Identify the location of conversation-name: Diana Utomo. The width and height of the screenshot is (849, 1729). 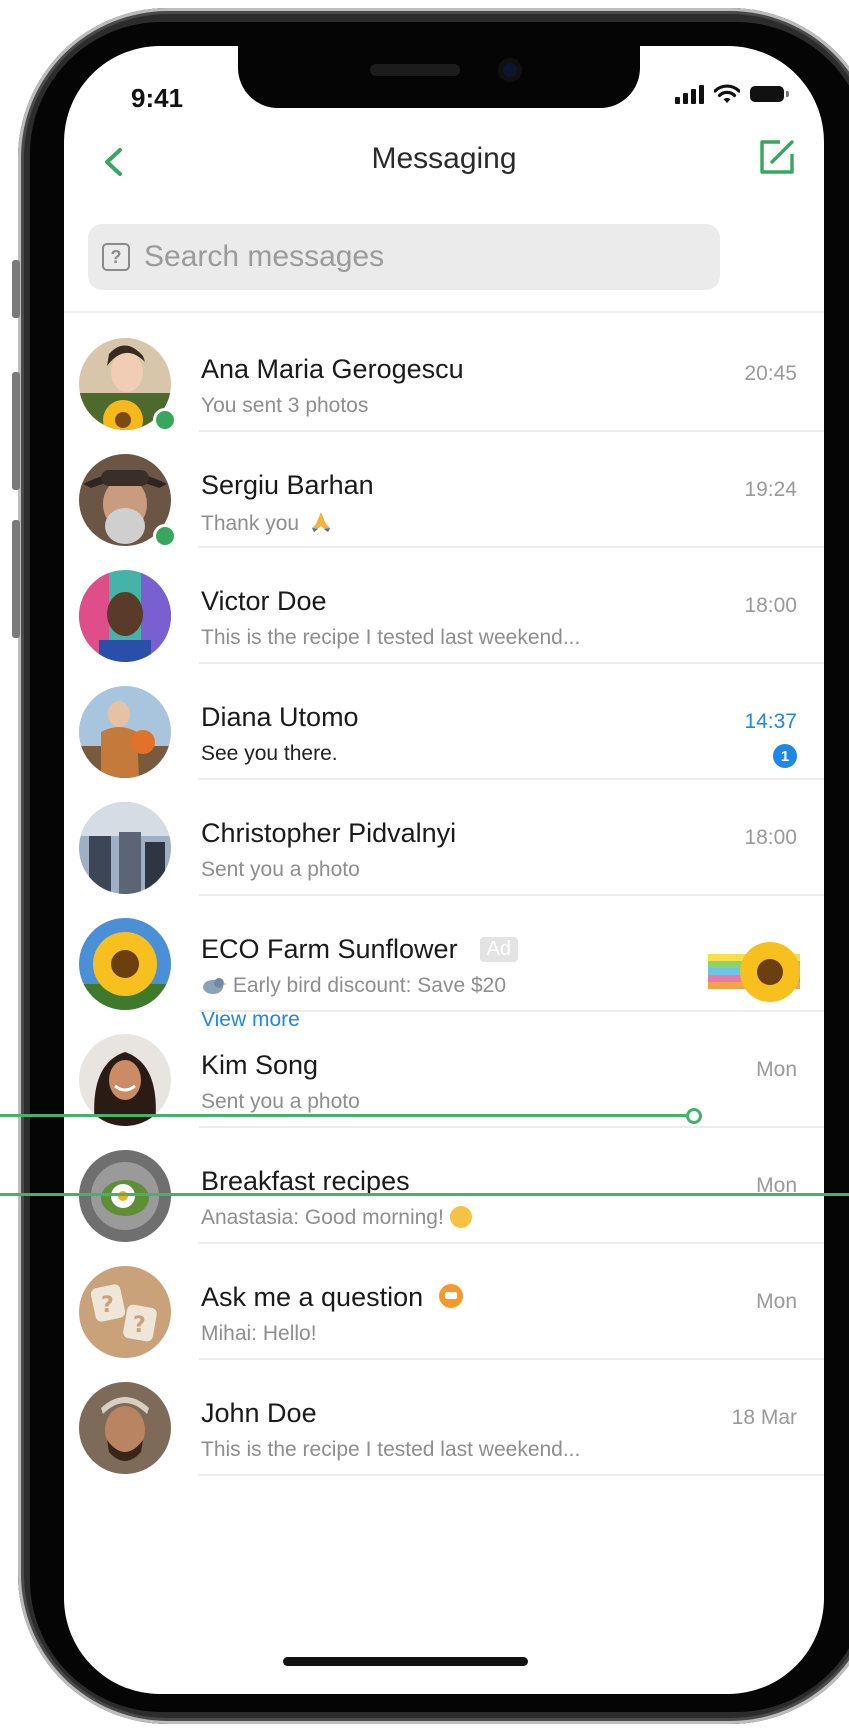
(280, 717).